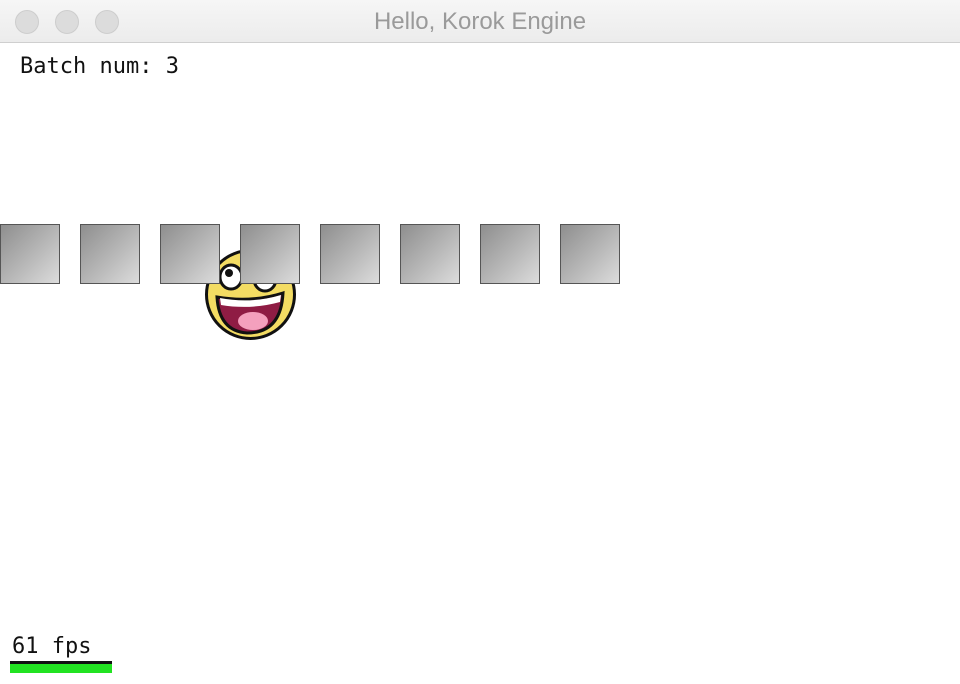 Image resolution: width=960 pixels, height=684 pixels. I want to click on fps-bar, so click(61, 667).